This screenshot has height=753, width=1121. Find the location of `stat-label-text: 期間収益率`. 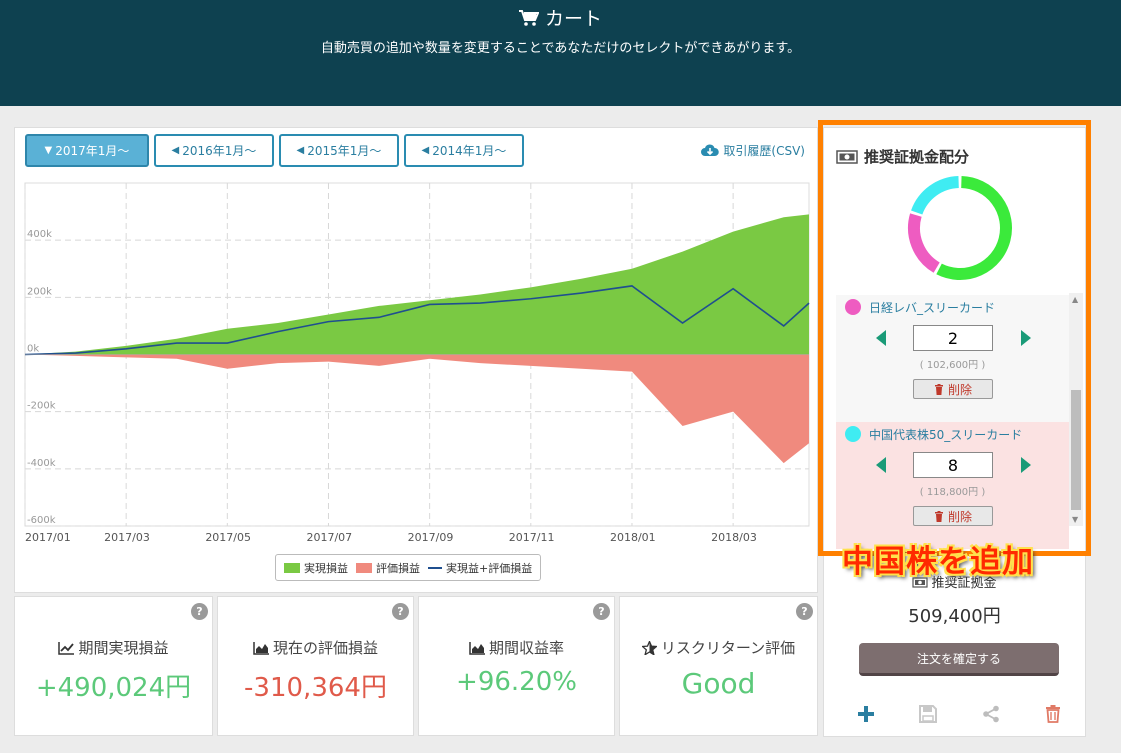

stat-label-text: 期間収益率 is located at coordinates (526, 648).